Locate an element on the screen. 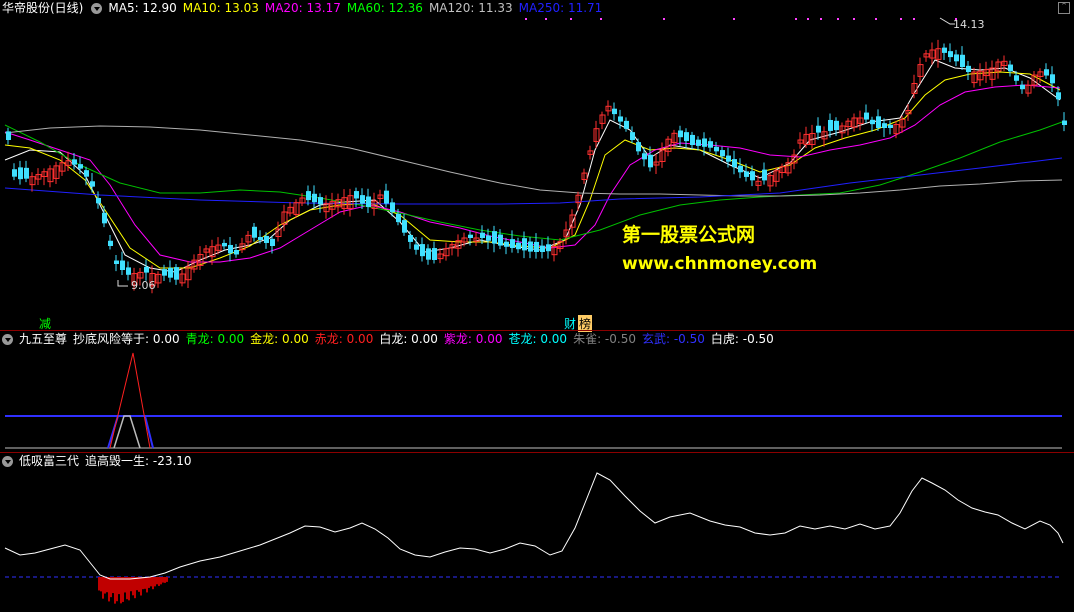 Image resolution: width=1074 pixels, height=612 pixels. high-price-label: 14.13 is located at coordinates (969, 24).